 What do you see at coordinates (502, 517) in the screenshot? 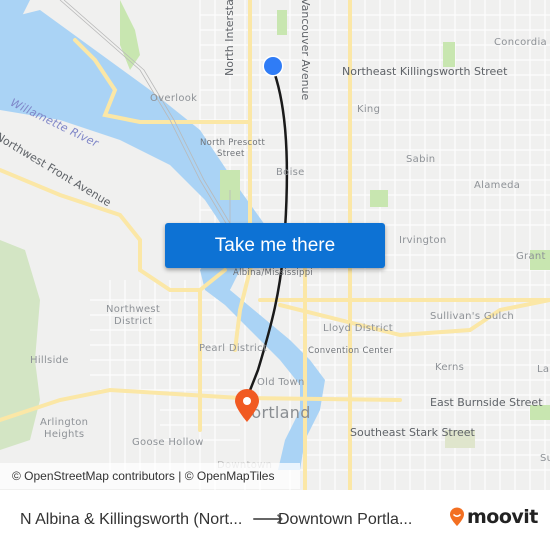
I see `moovit-wordmark: moovit` at bounding box center [502, 517].